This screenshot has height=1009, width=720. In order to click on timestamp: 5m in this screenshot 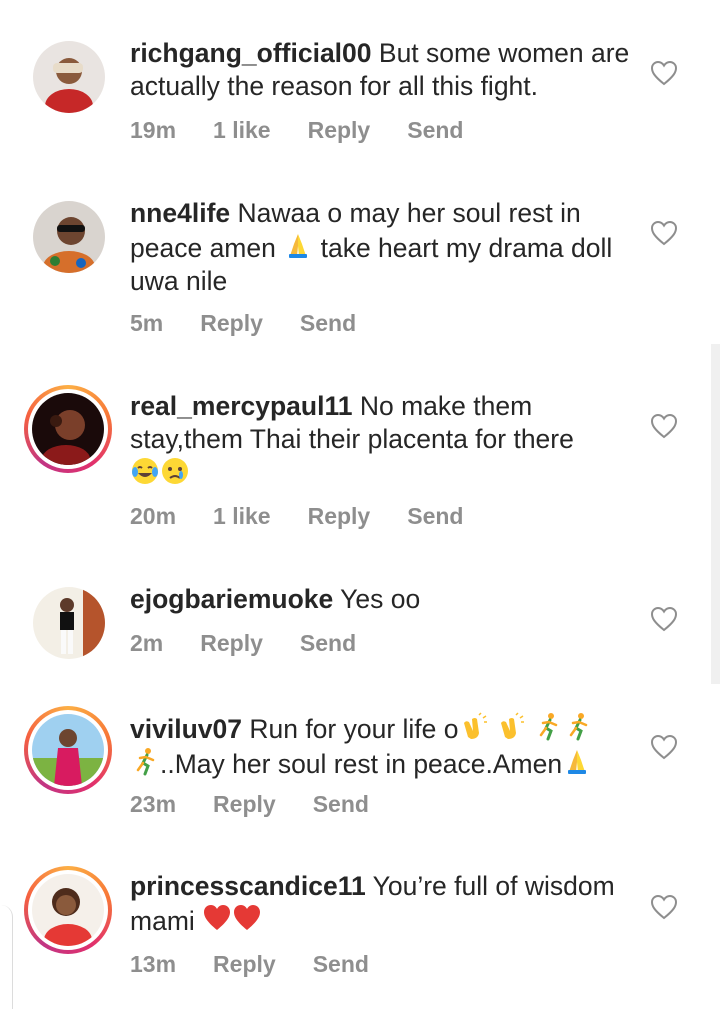, I will do `click(147, 323)`.